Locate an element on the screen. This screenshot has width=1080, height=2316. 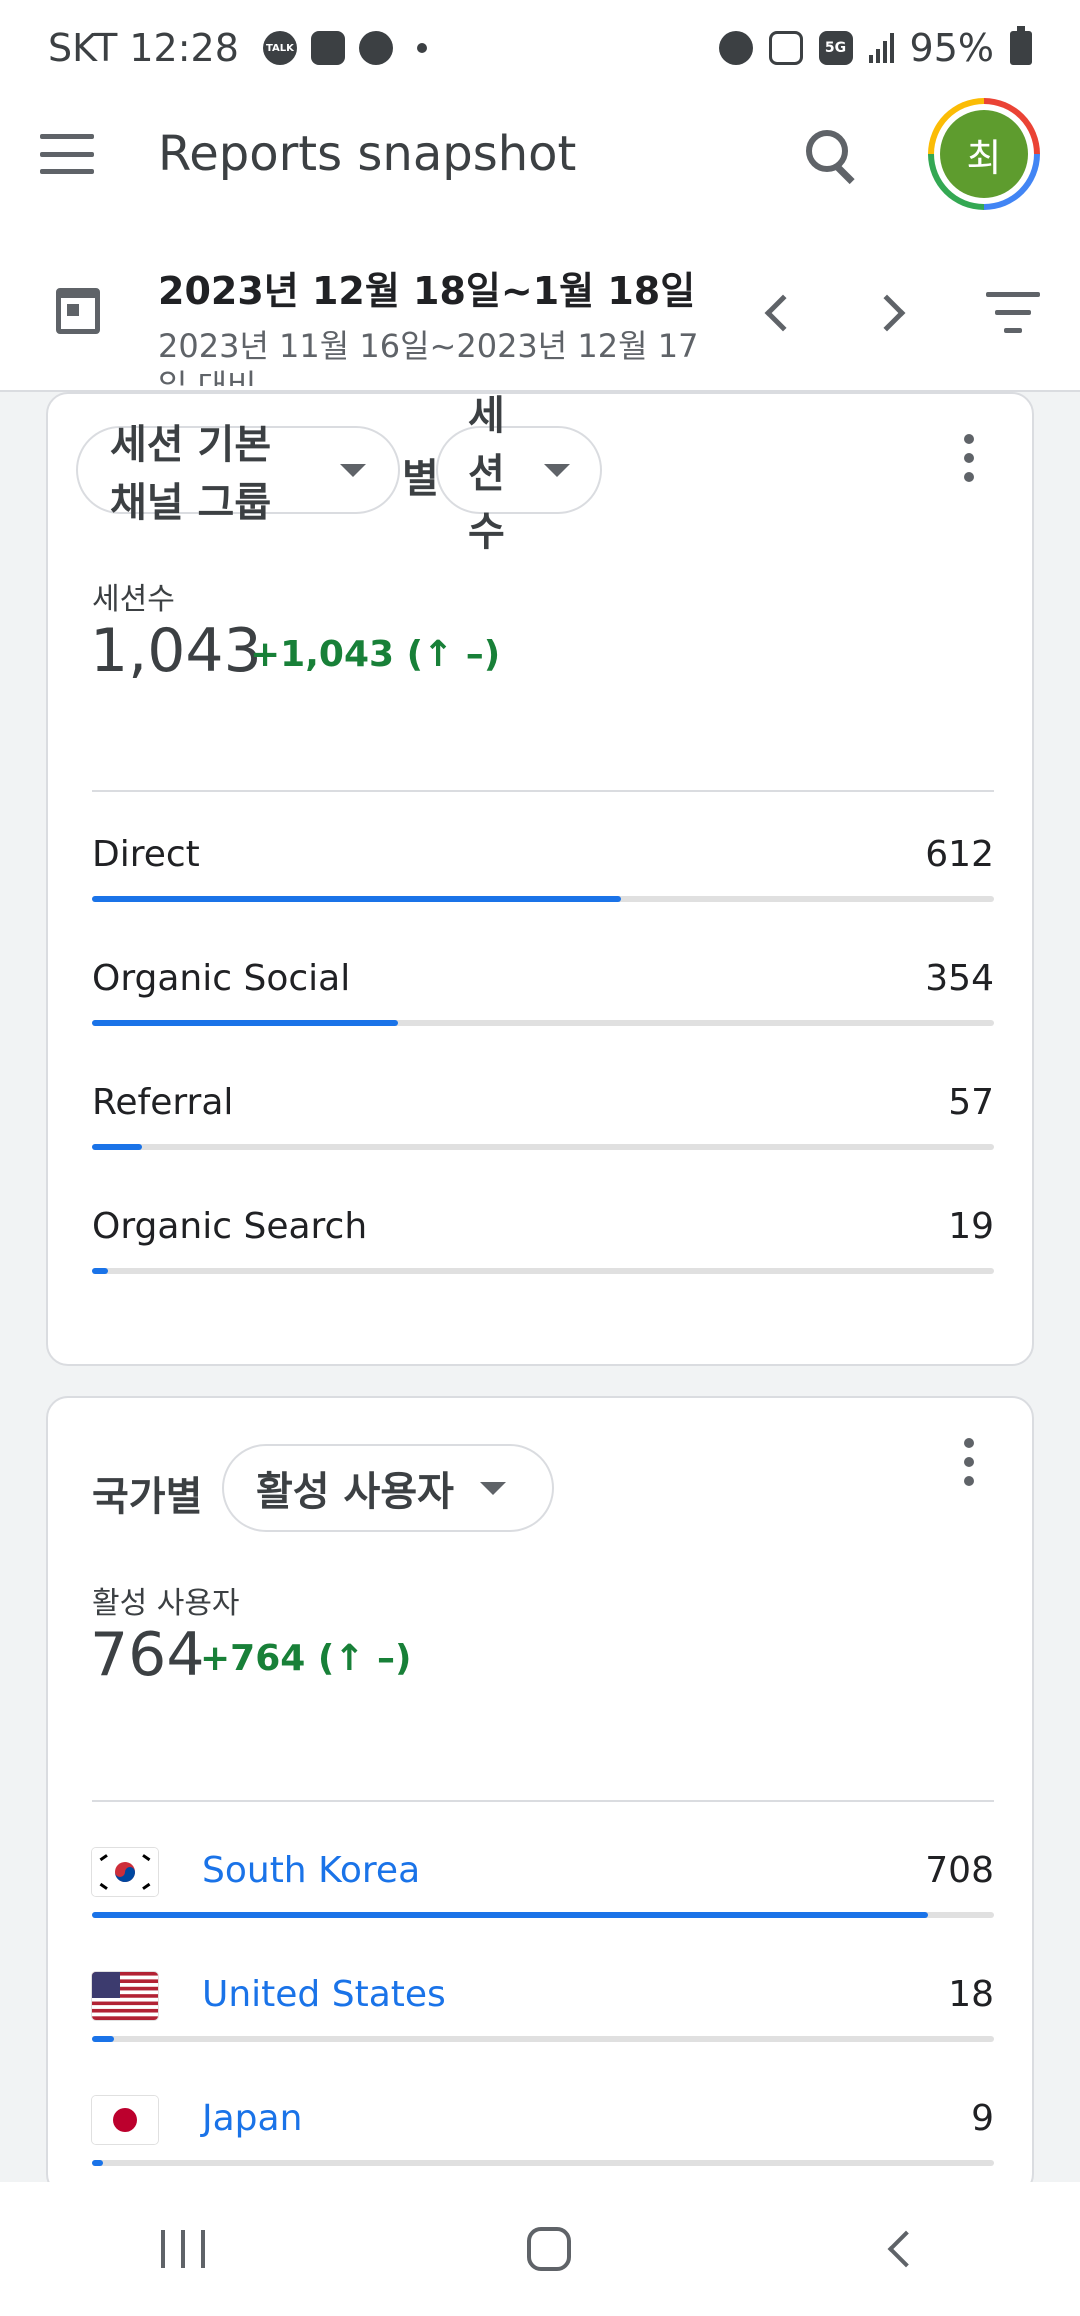
back-icon is located at coordinates (906, 2249).